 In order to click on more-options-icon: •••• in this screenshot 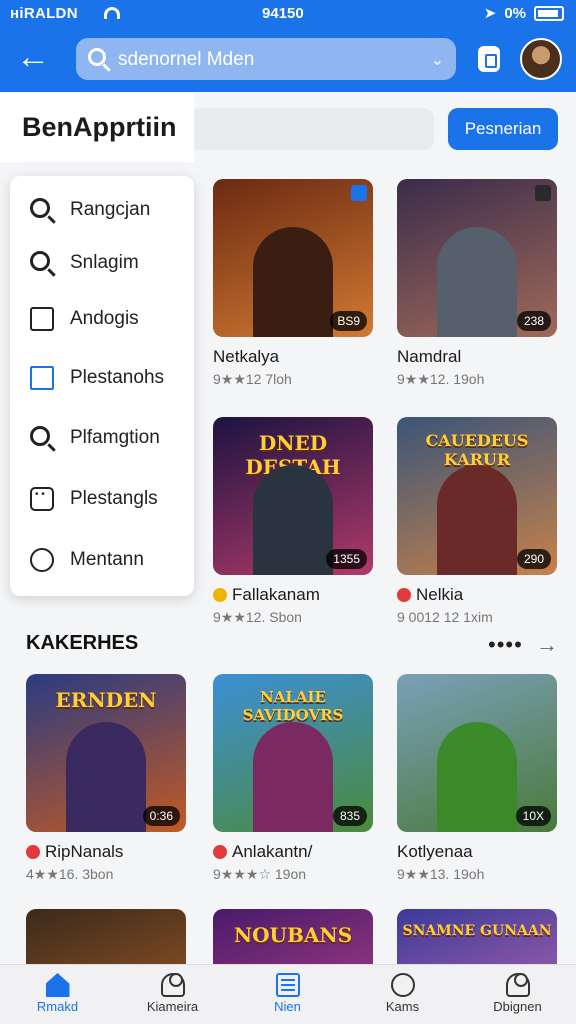, I will do `click(505, 645)`.